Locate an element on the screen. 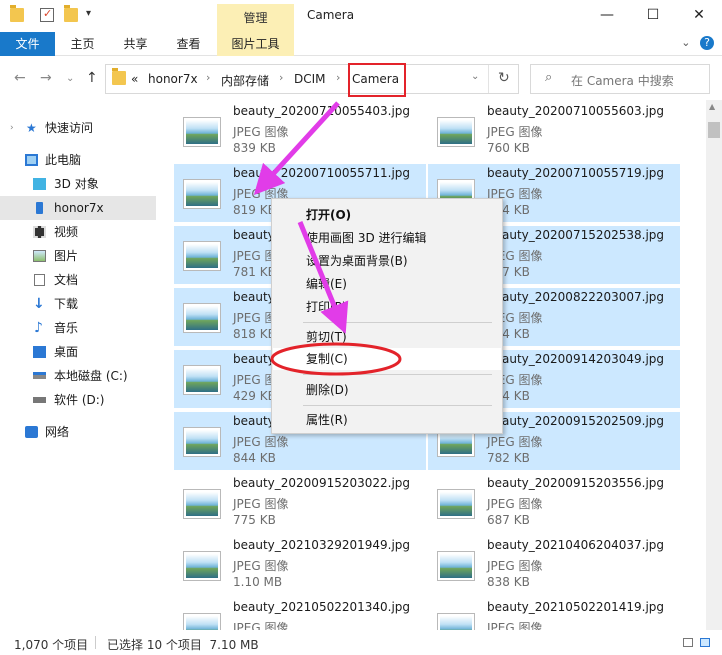 The height and width of the screenshot is (655, 722). maximize-button: ☐ is located at coordinates (653, 15).